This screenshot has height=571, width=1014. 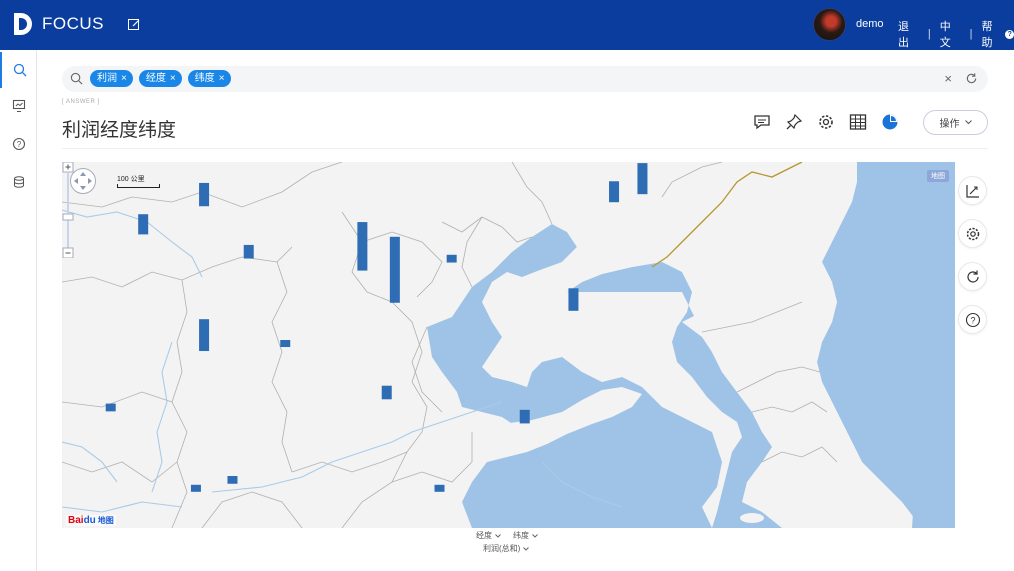 I want to click on pin-icon, so click(x=794, y=122).